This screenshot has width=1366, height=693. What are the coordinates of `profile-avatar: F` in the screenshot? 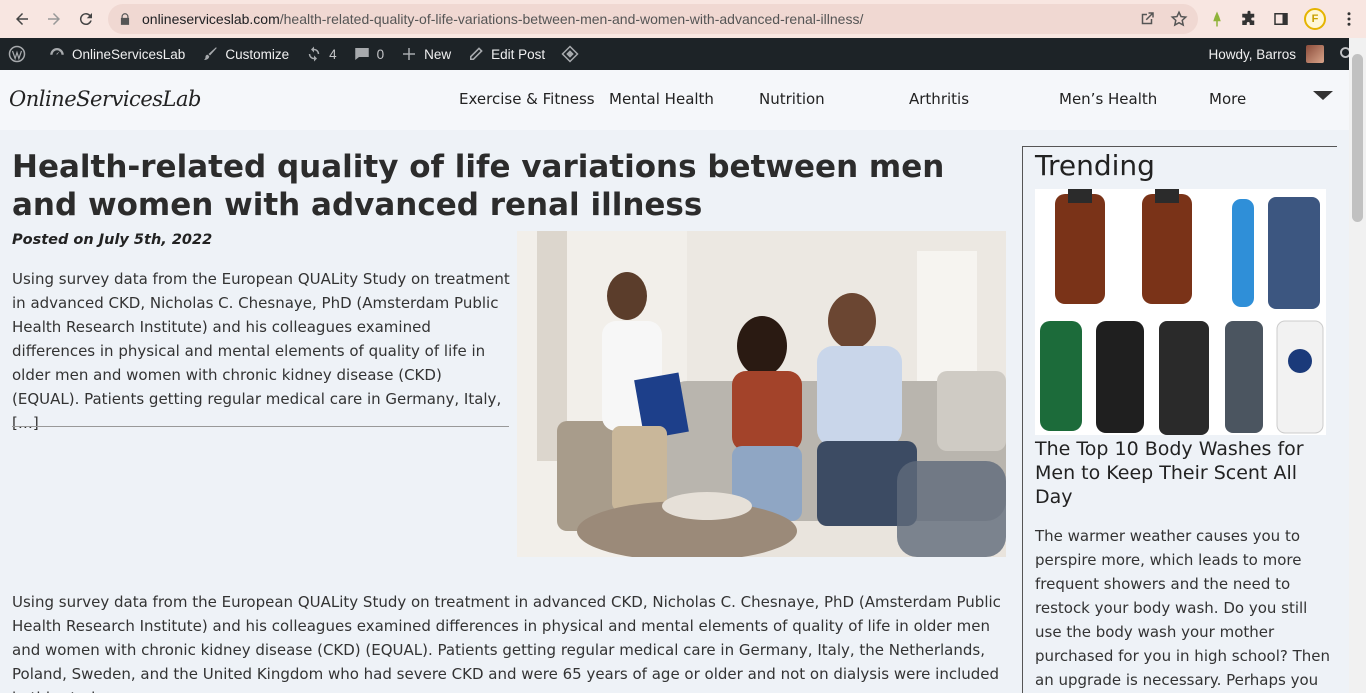 It's located at (1315, 19).